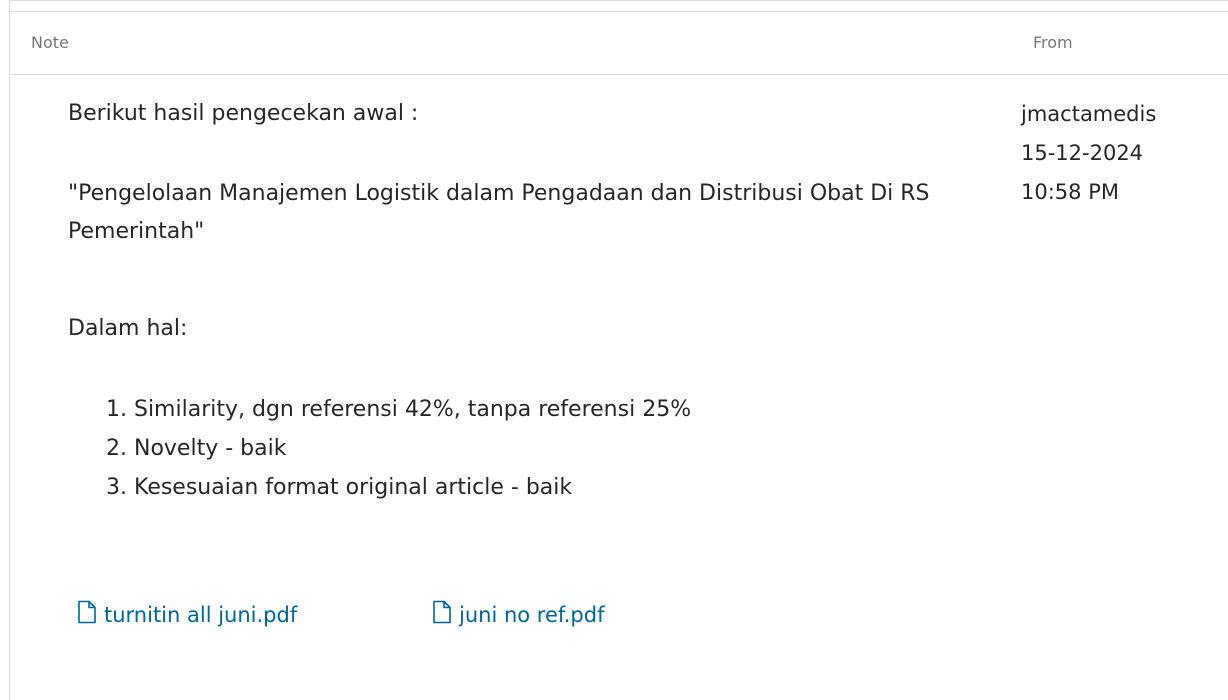 The height and width of the screenshot is (700, 1228). What do you see at coordinates (1082, 153) in the screenshot?
I see `from-date: 15-12-2024` at bounding box center [1082, 153].